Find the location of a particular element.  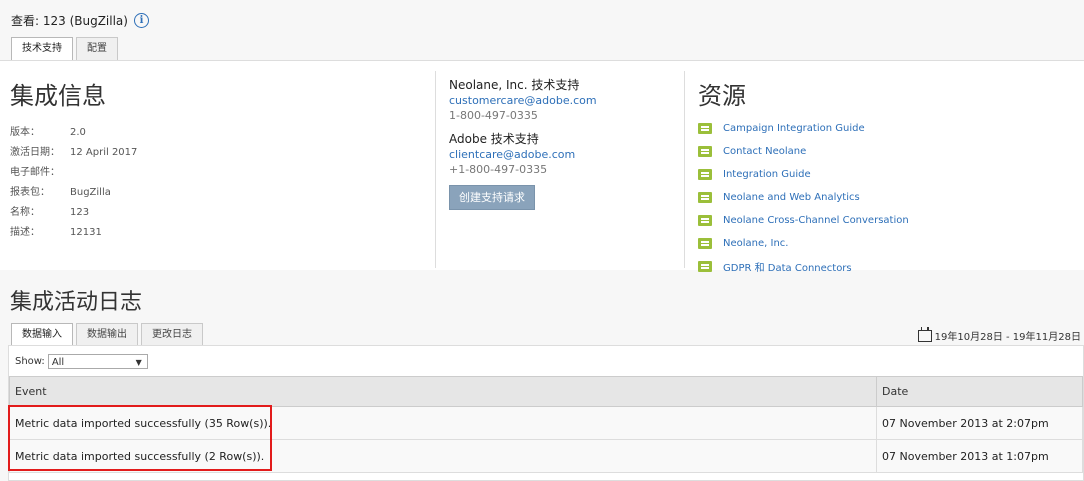

page-header: 查看: 123 (BugZilla) i is located at coordinates (80, 20).